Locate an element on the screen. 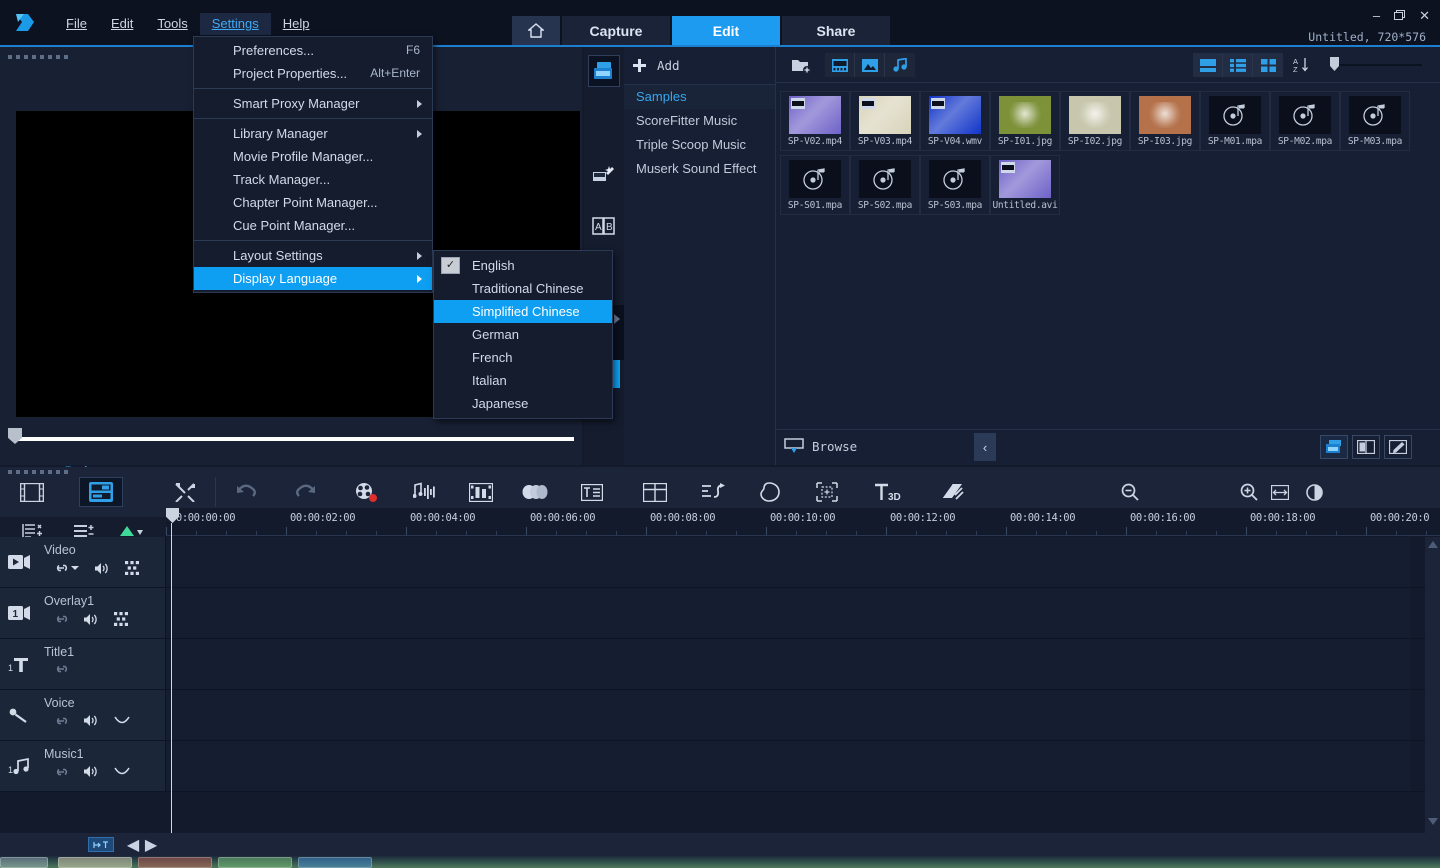 Image resolution: width=1440 pixels, height=868 pixels. undo-icon is located at coordinates (246, 492).